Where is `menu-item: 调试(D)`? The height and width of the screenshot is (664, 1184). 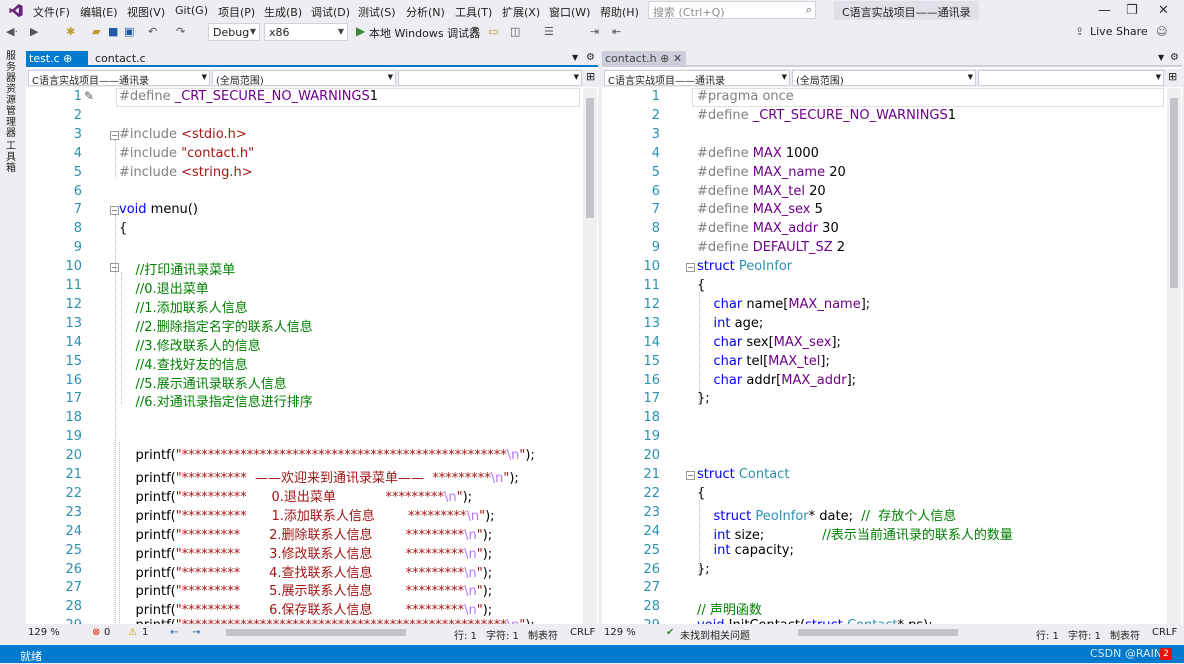
menu-item: 调试(D) is located at coordinates (330, 12).